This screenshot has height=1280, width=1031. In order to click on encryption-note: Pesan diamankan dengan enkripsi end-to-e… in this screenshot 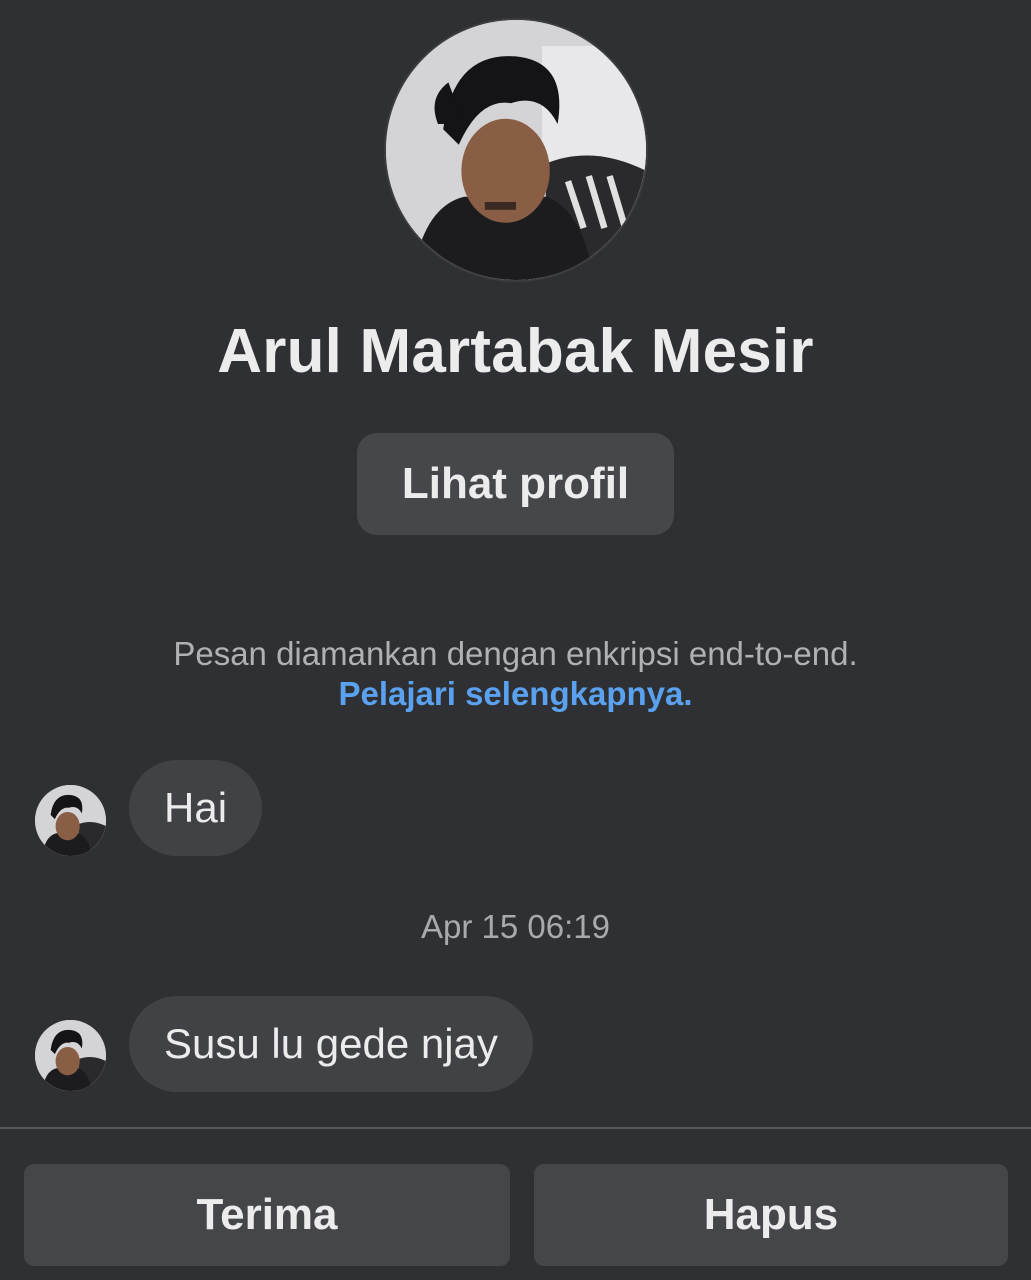, I will do `click(515, 653)`.